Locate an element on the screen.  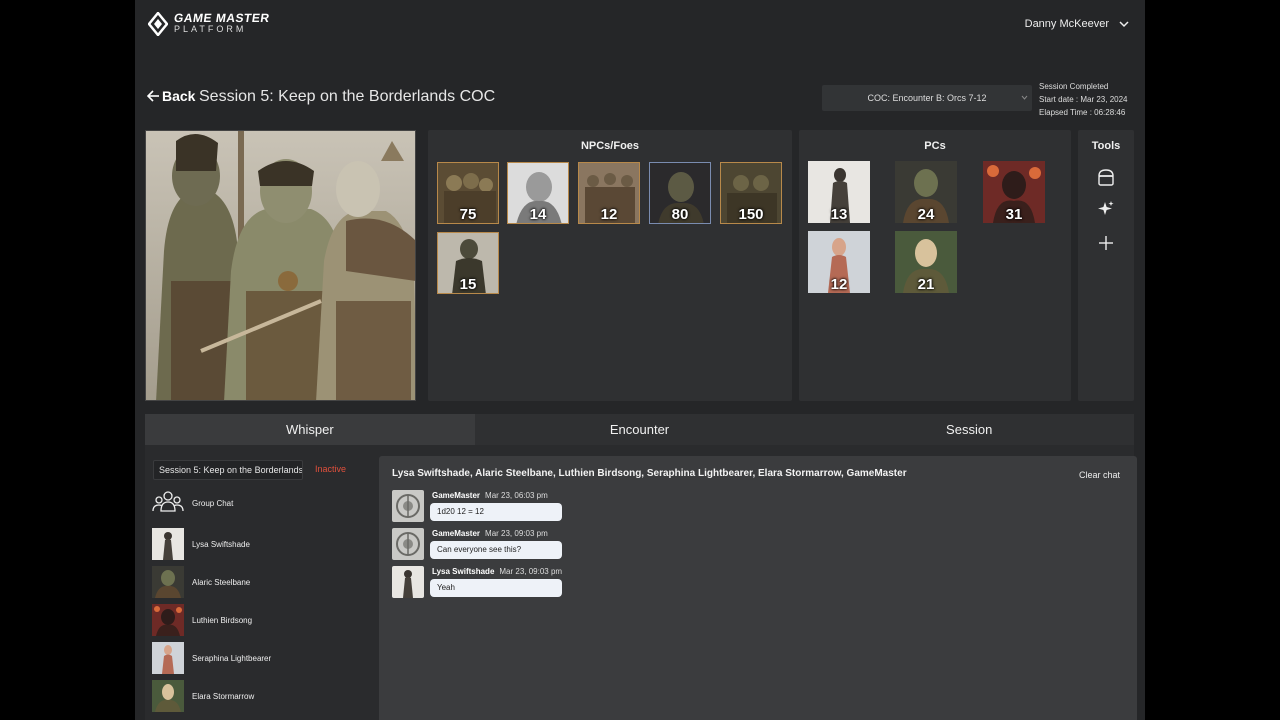
pc-value: 13 is located at coordinates (839, 214).